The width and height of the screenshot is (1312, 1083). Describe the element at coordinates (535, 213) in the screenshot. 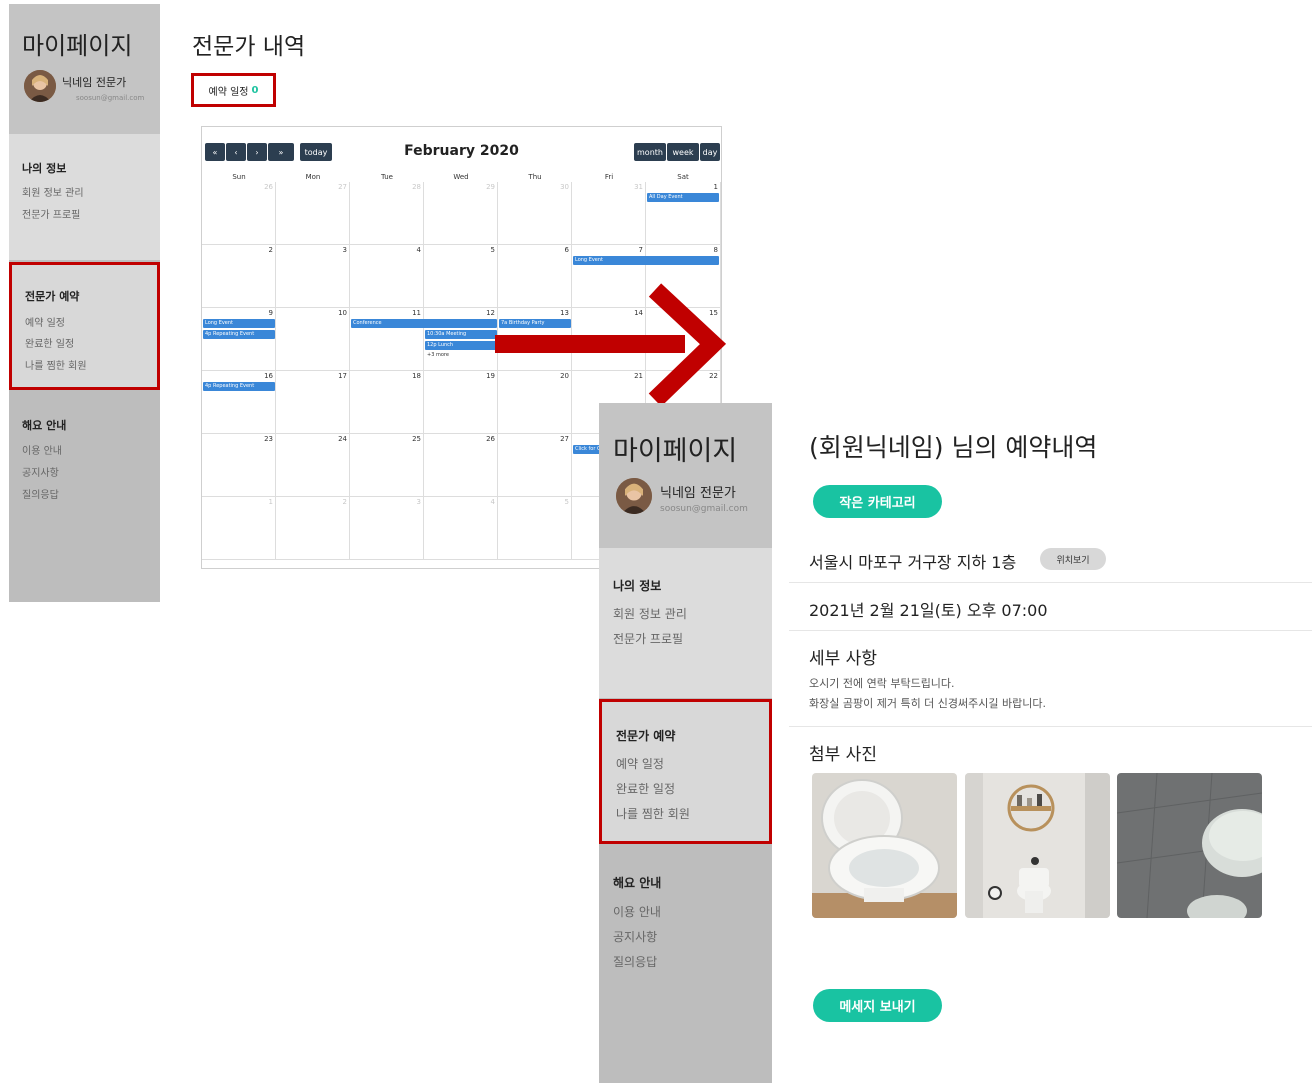

I see `calendar-day-cell: 30` at that location.